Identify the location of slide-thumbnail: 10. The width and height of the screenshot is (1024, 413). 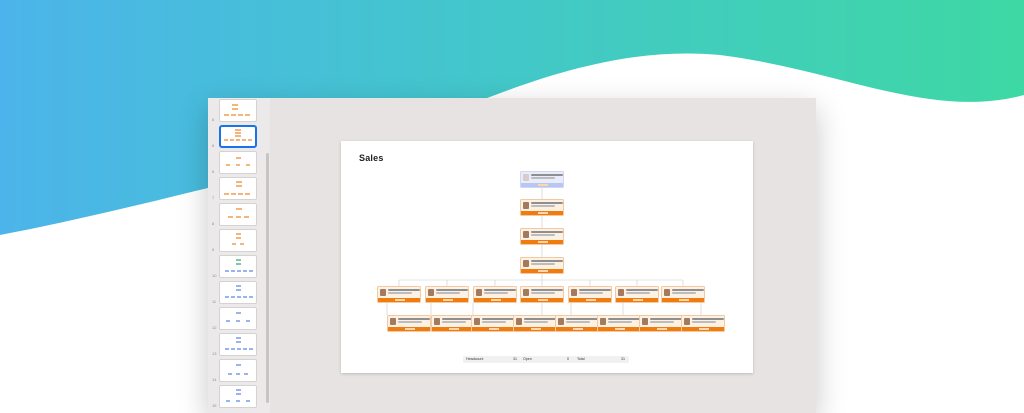
(237, 267).